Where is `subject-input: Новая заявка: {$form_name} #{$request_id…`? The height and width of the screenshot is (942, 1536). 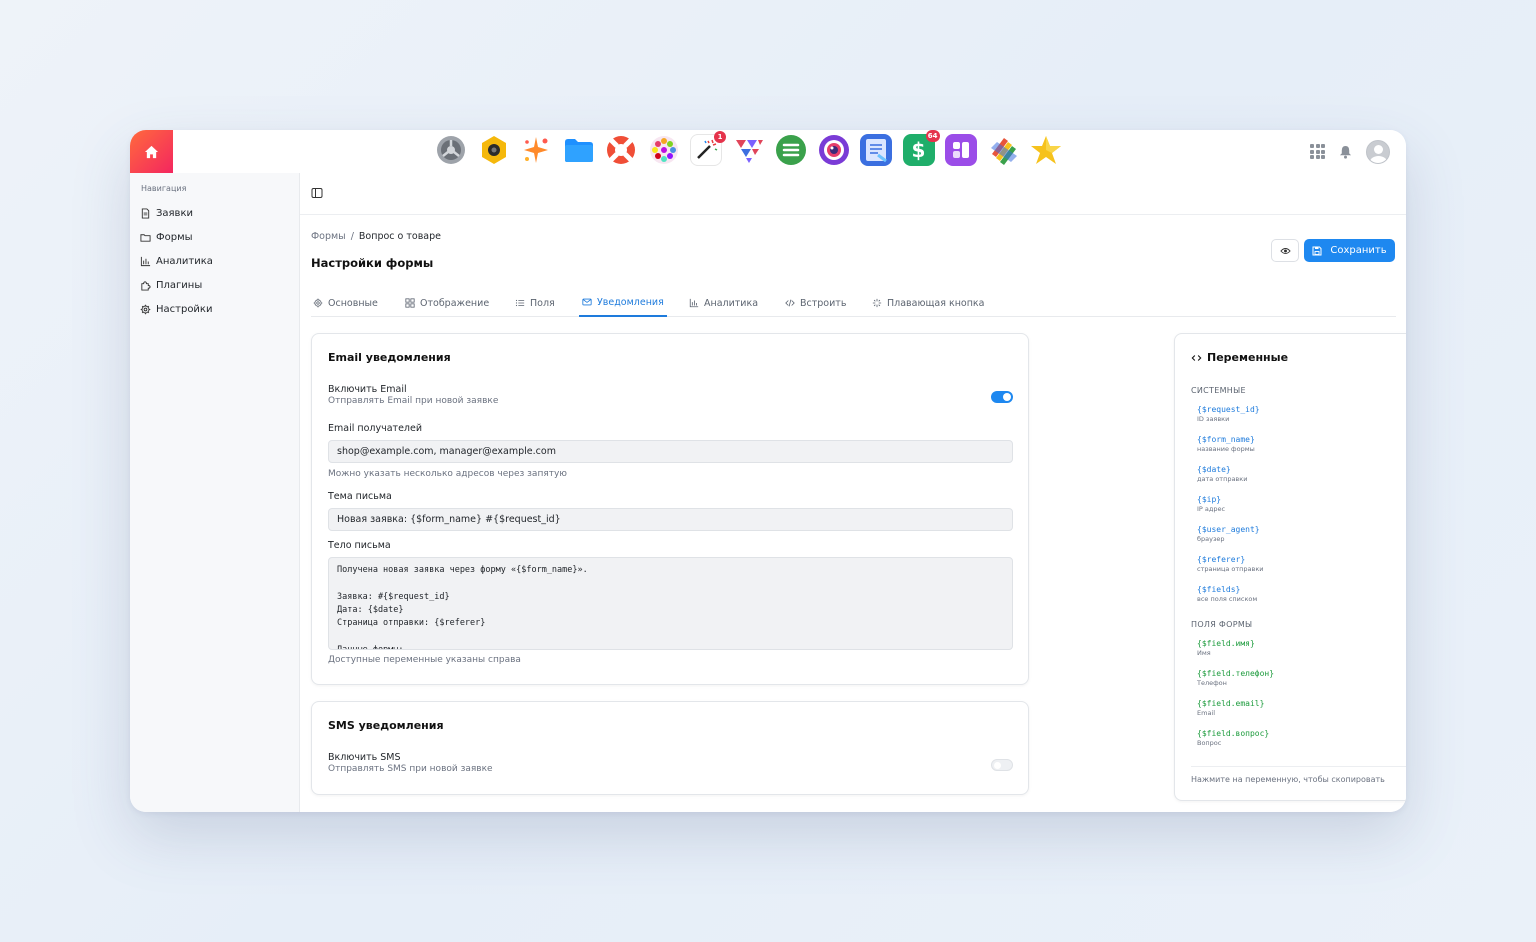 subject-input: Новая заявка: {$form_name} #{$request_id… is located at coordinates (670, 519).